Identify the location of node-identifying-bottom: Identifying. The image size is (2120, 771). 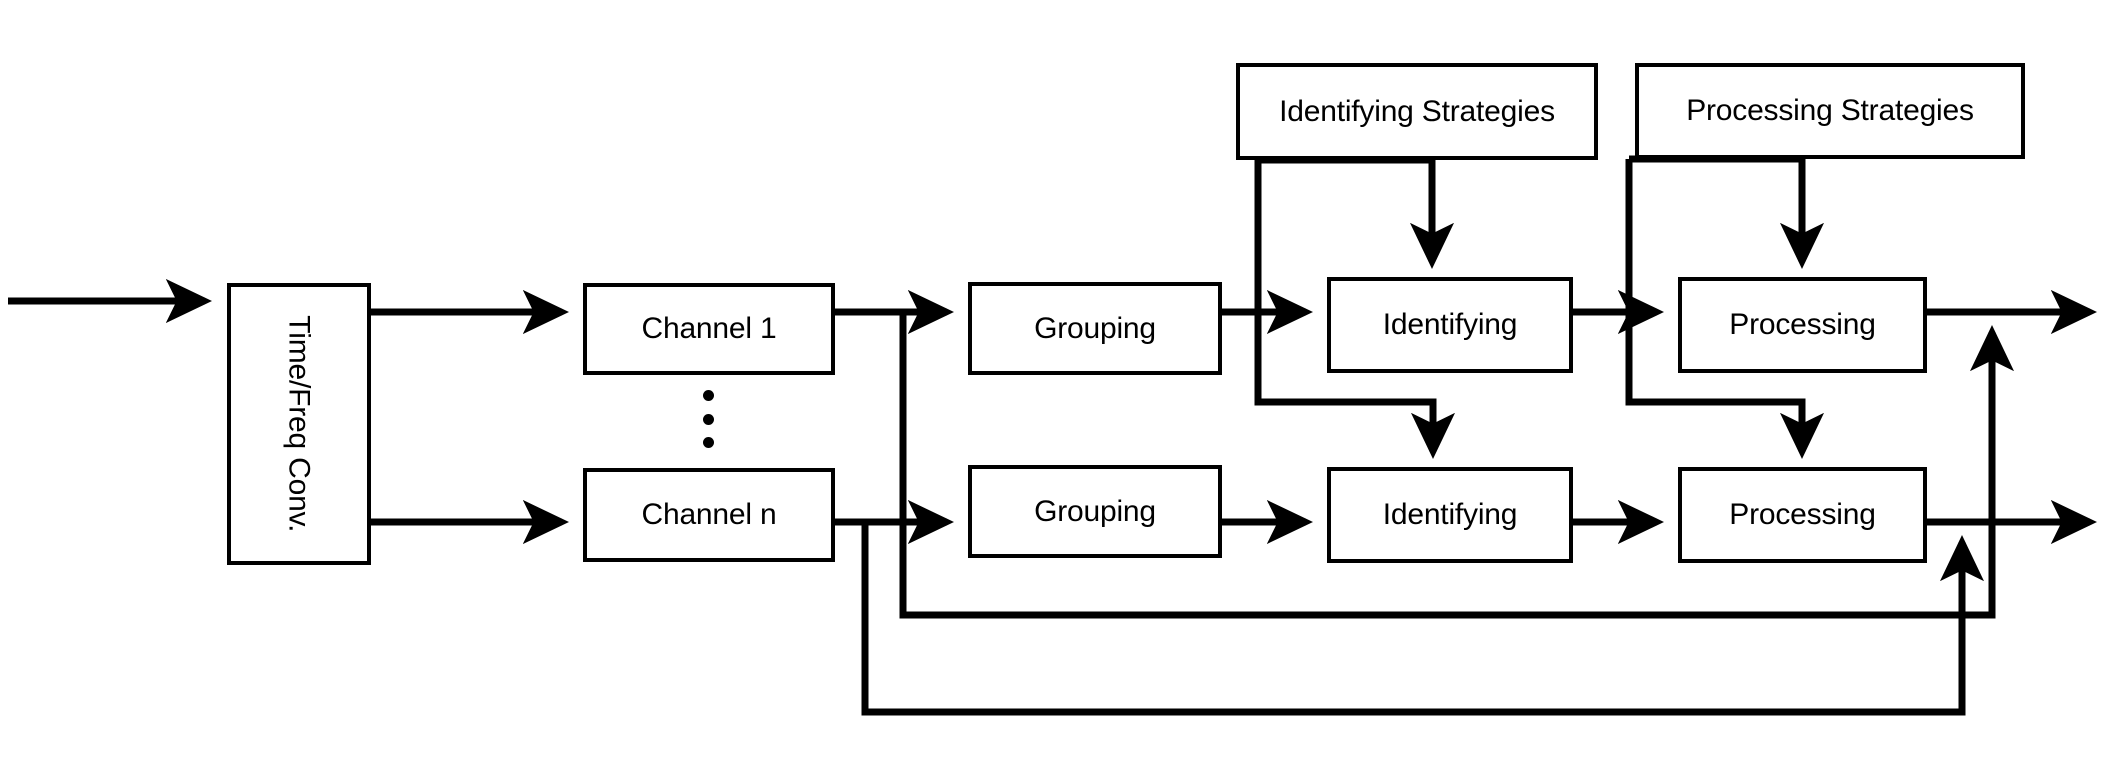
(1450, 515).